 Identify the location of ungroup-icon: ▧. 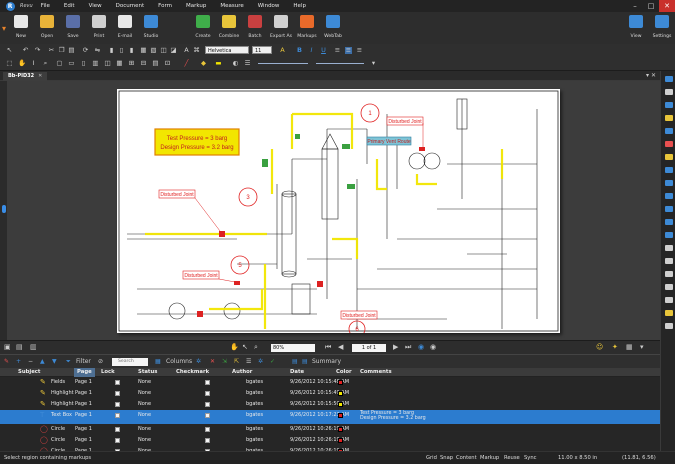
(153, 50).